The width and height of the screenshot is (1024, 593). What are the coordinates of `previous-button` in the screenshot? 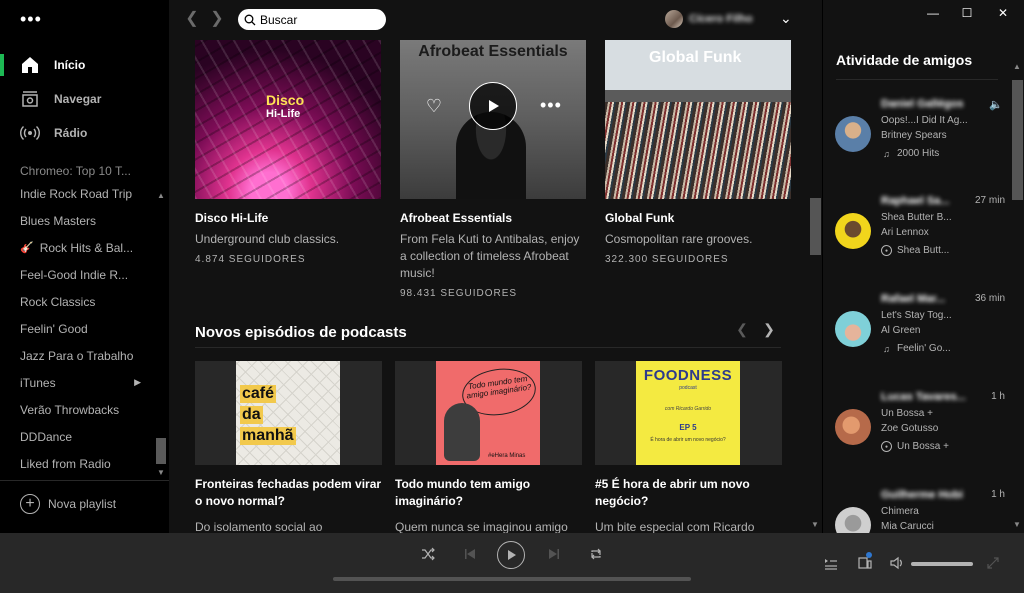 It's located at (470, 554).